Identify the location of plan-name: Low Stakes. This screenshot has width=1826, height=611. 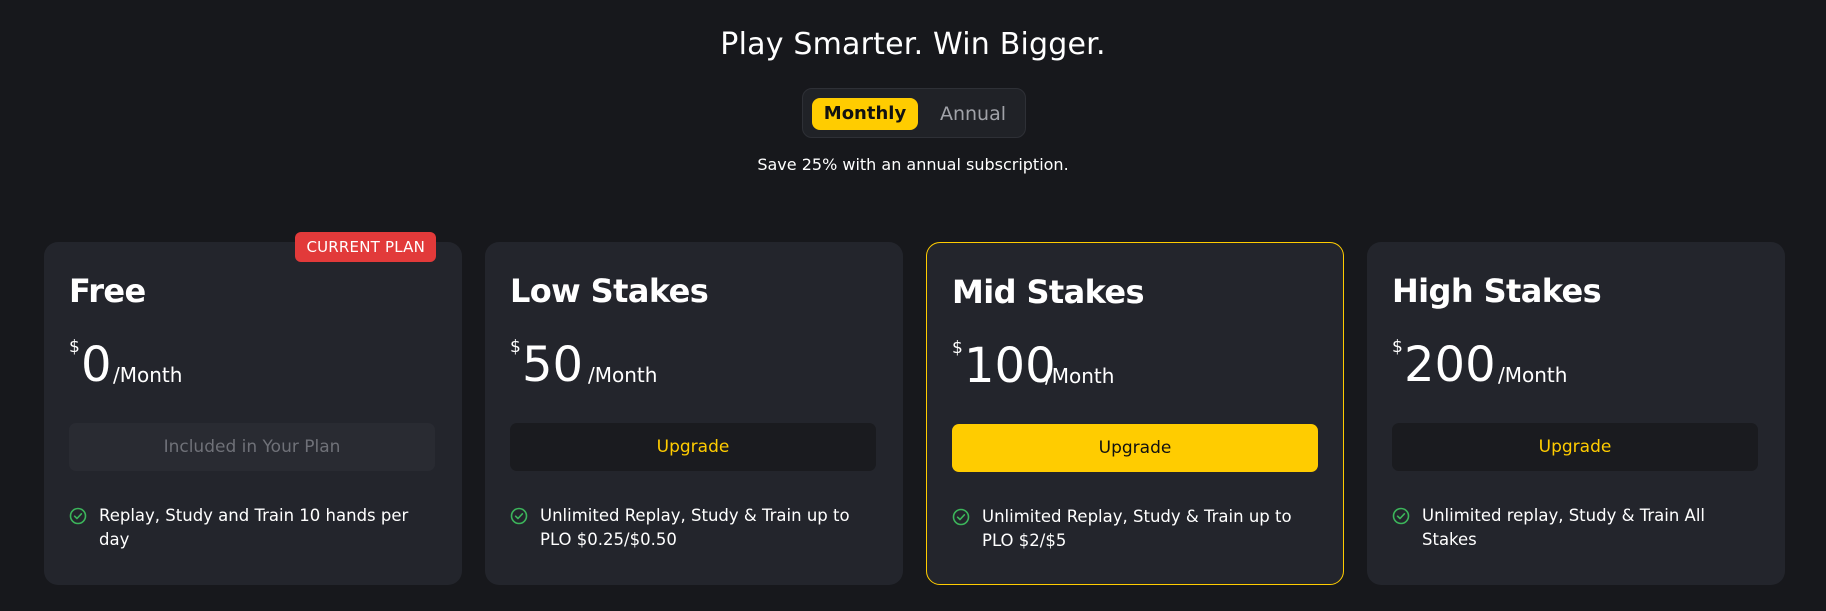
(609, 291).